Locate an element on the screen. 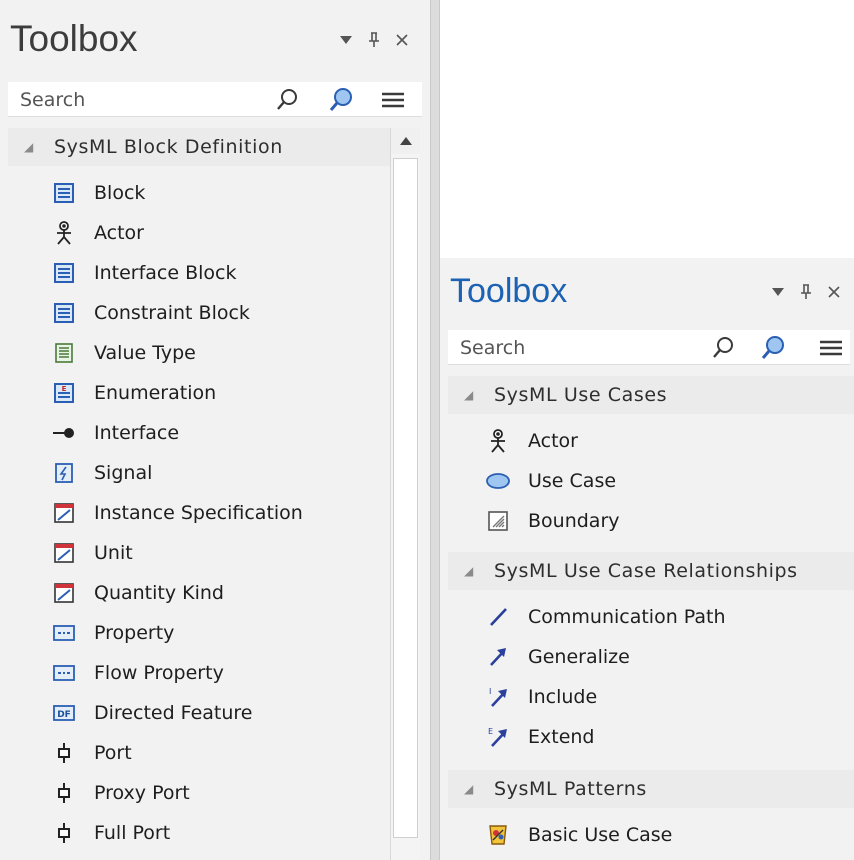 Image resolution: width=854 pixels, height=860 pixels. group-header: ◢ SysML Block Definition is located at coordinates (199, 147).